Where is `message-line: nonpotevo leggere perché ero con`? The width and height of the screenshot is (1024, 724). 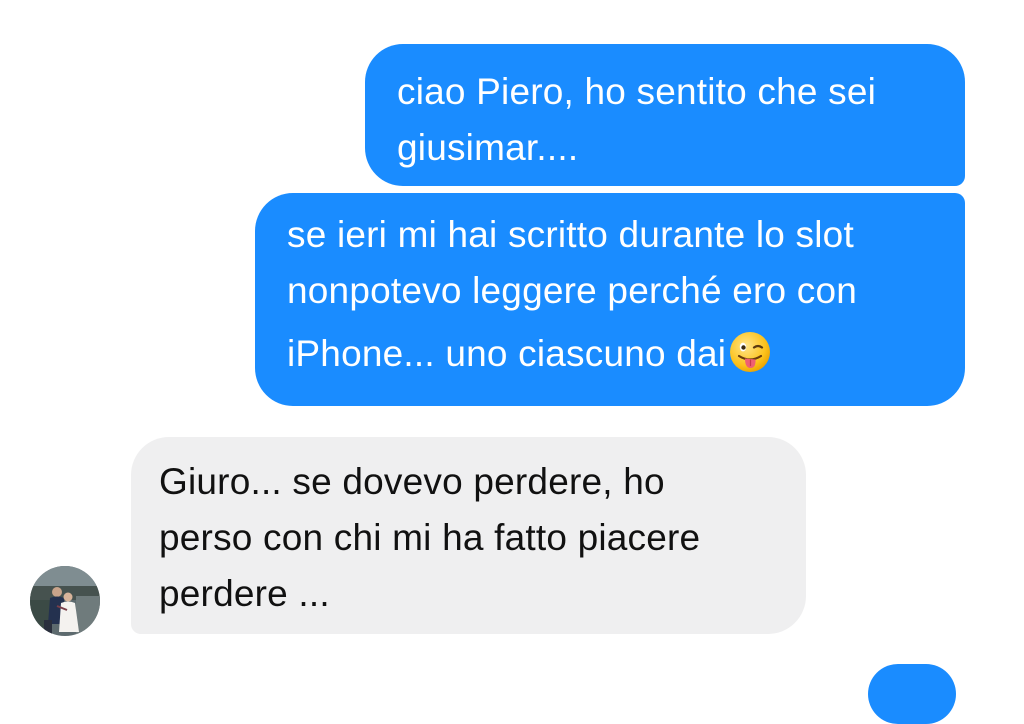
message-line: nonpotevo leggere perché ero con is located at coordinates (572, 290).